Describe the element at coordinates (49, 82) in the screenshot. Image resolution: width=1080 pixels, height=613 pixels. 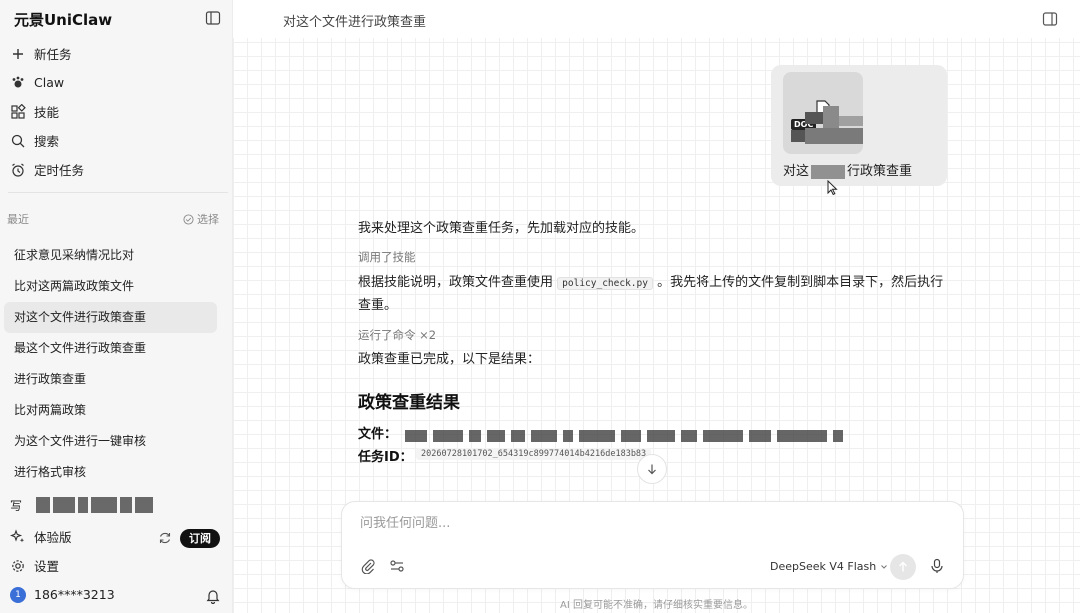
I see `nav-label: Claw` at that location.